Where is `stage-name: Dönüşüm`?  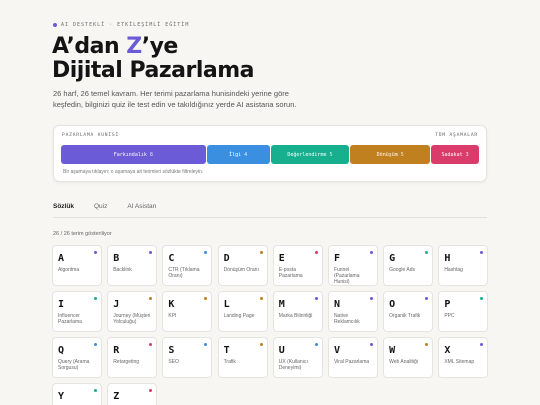
stage-name: Dönüşüm is located at coordinates (387, 154).